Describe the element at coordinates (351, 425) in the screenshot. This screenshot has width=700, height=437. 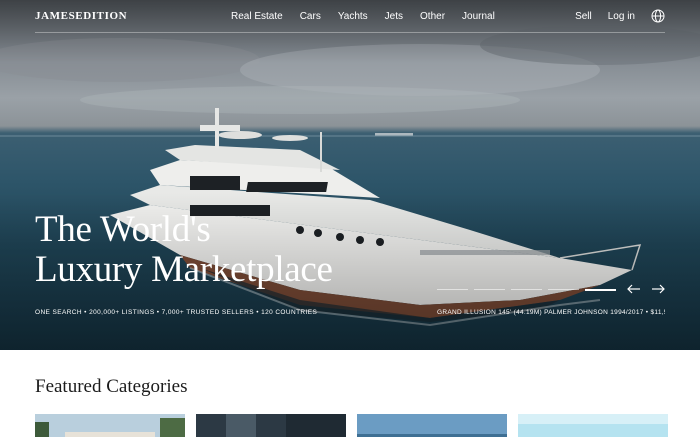
I see `featured-categories-cards` at that location.